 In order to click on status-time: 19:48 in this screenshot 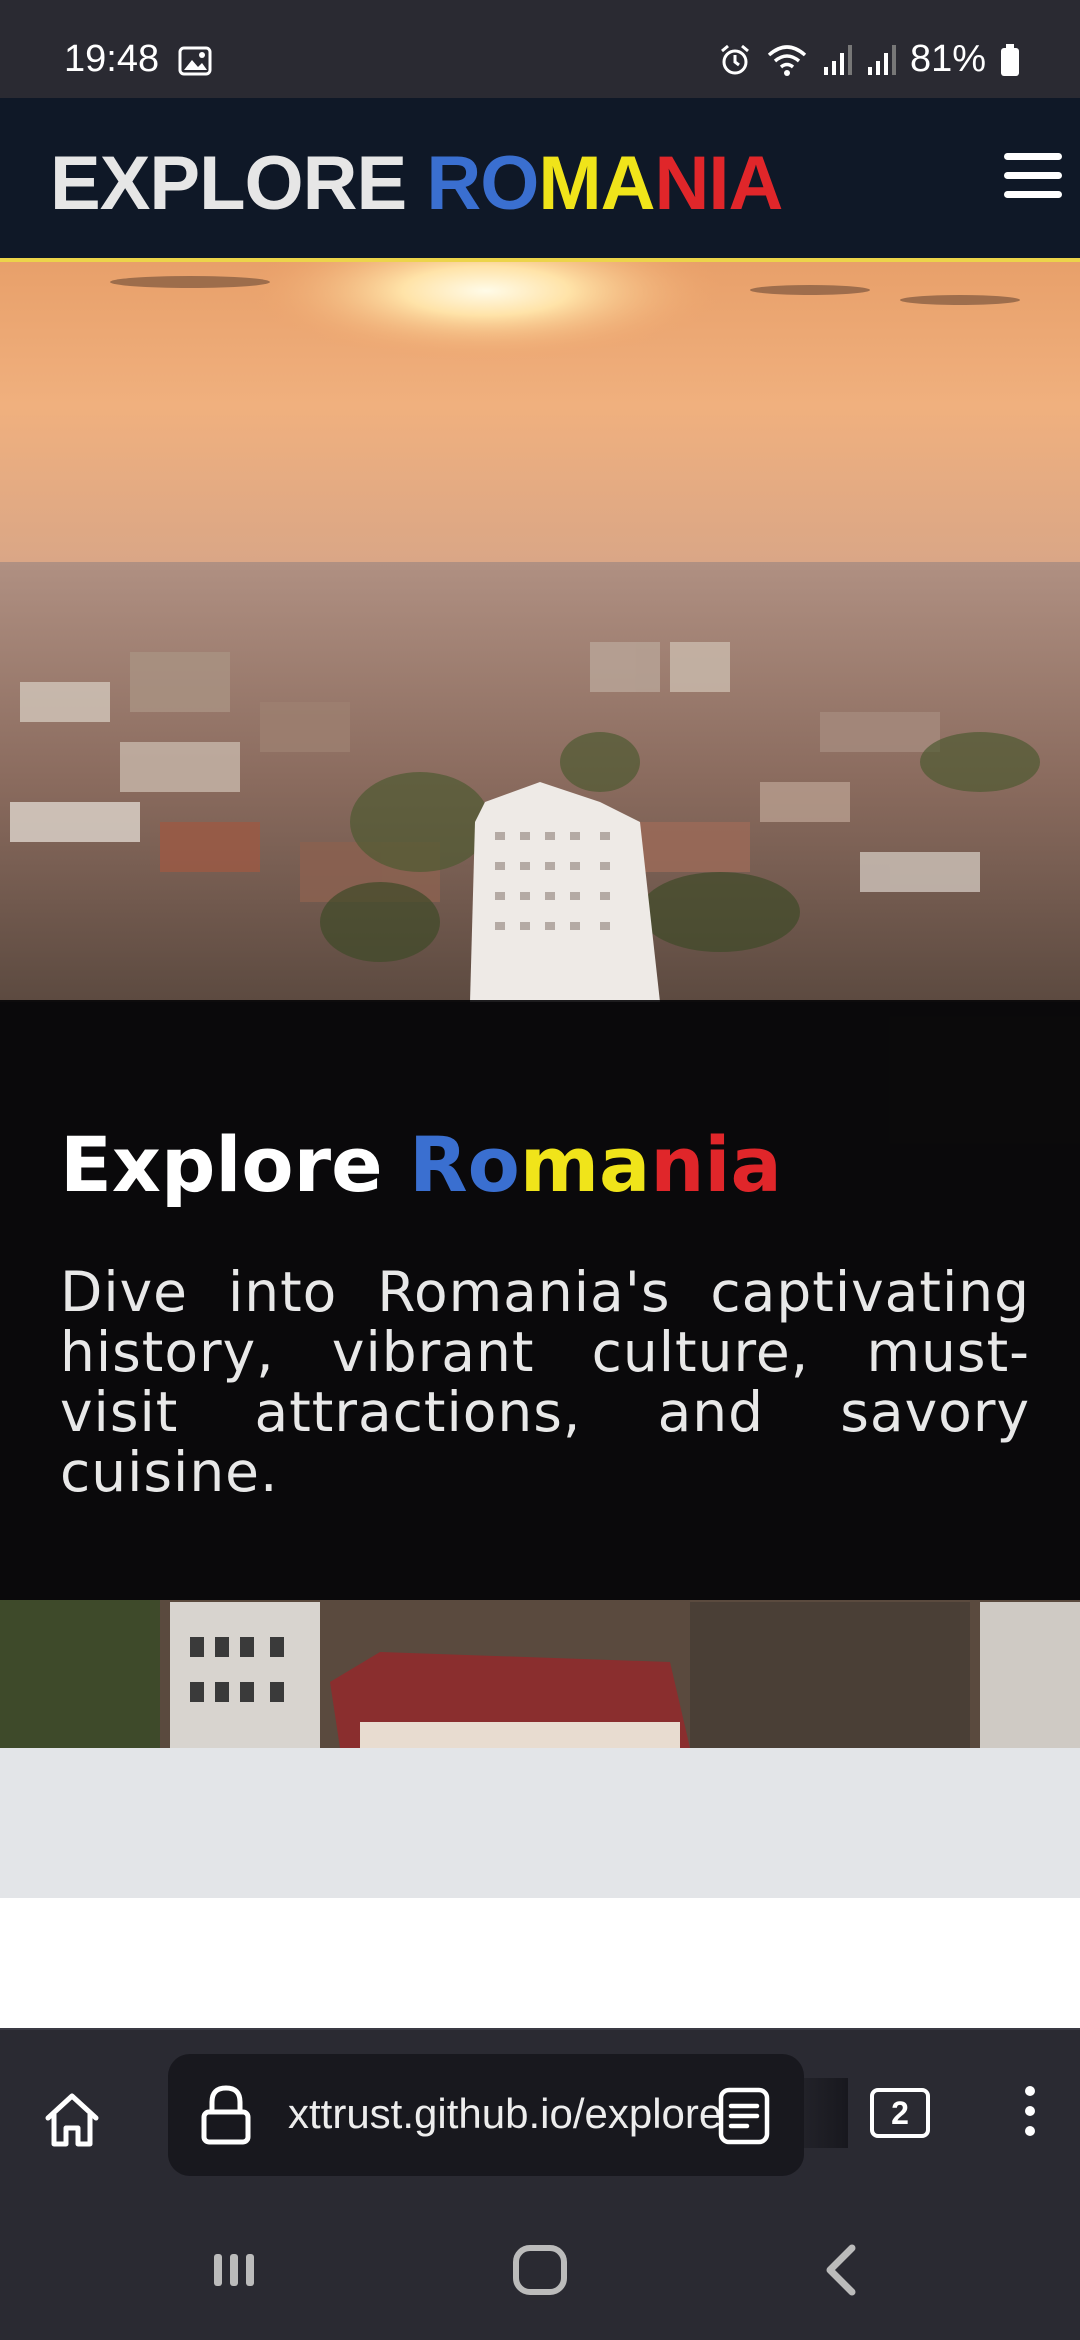, I will do `click(112, 59)`.